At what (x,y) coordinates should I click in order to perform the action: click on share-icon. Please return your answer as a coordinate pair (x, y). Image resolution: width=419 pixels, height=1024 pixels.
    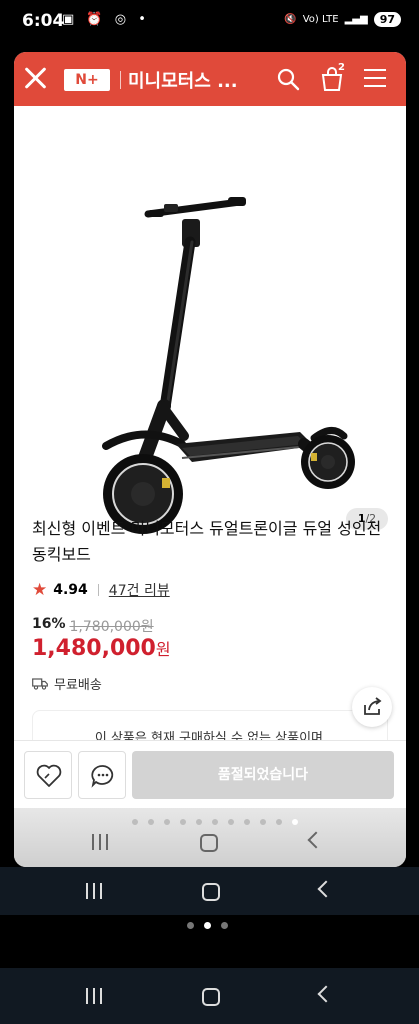
    Looking at the image, I should click on (373, 706).